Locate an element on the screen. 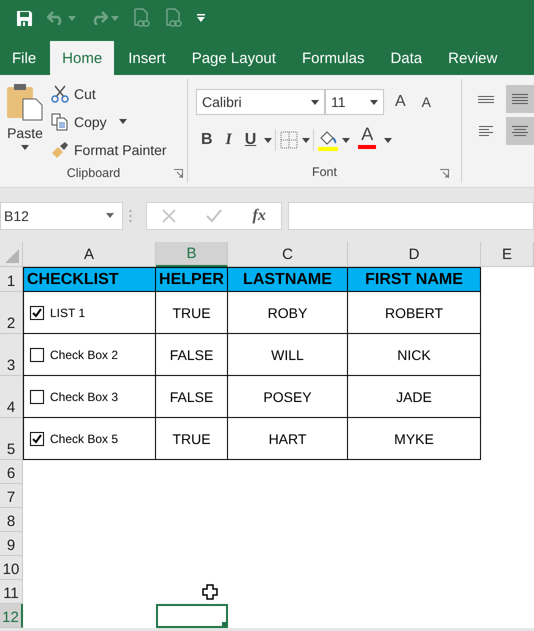 The width and height of the screenshot is (534, 631). row-header: 12 is located at coordinates (11, 616).